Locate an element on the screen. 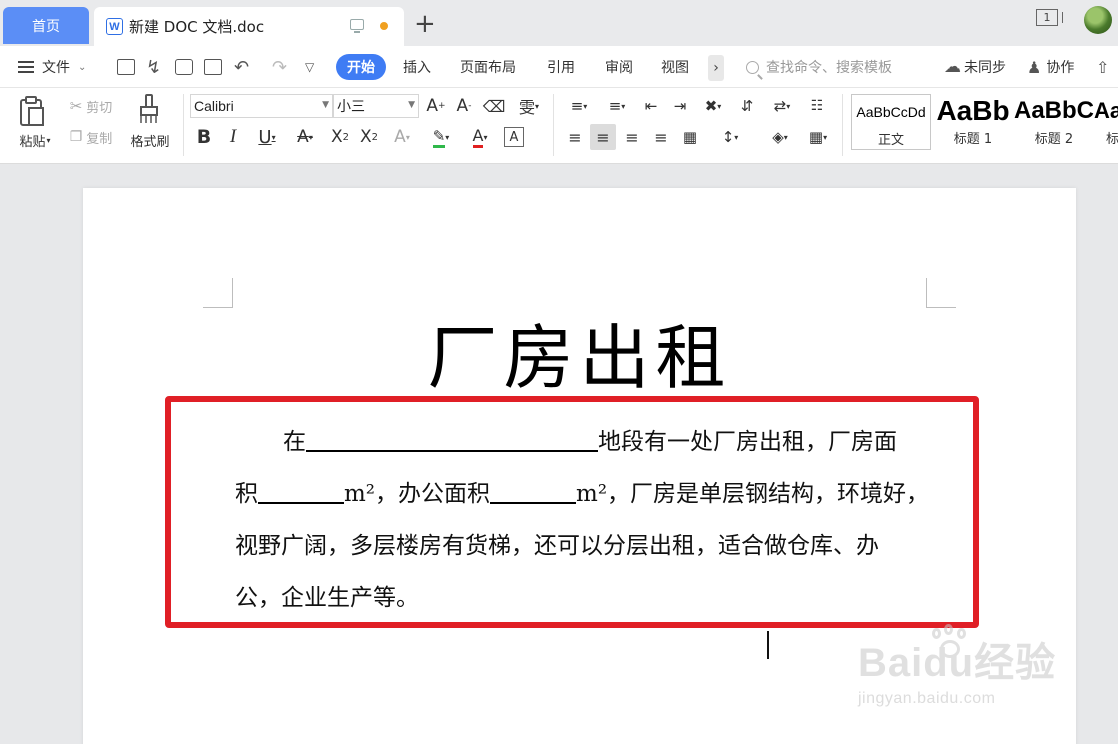 Image resolution: width=1118 pixels, height=744 pixels. font-color-icon: A ▾ is located at coordinates (480, 137).